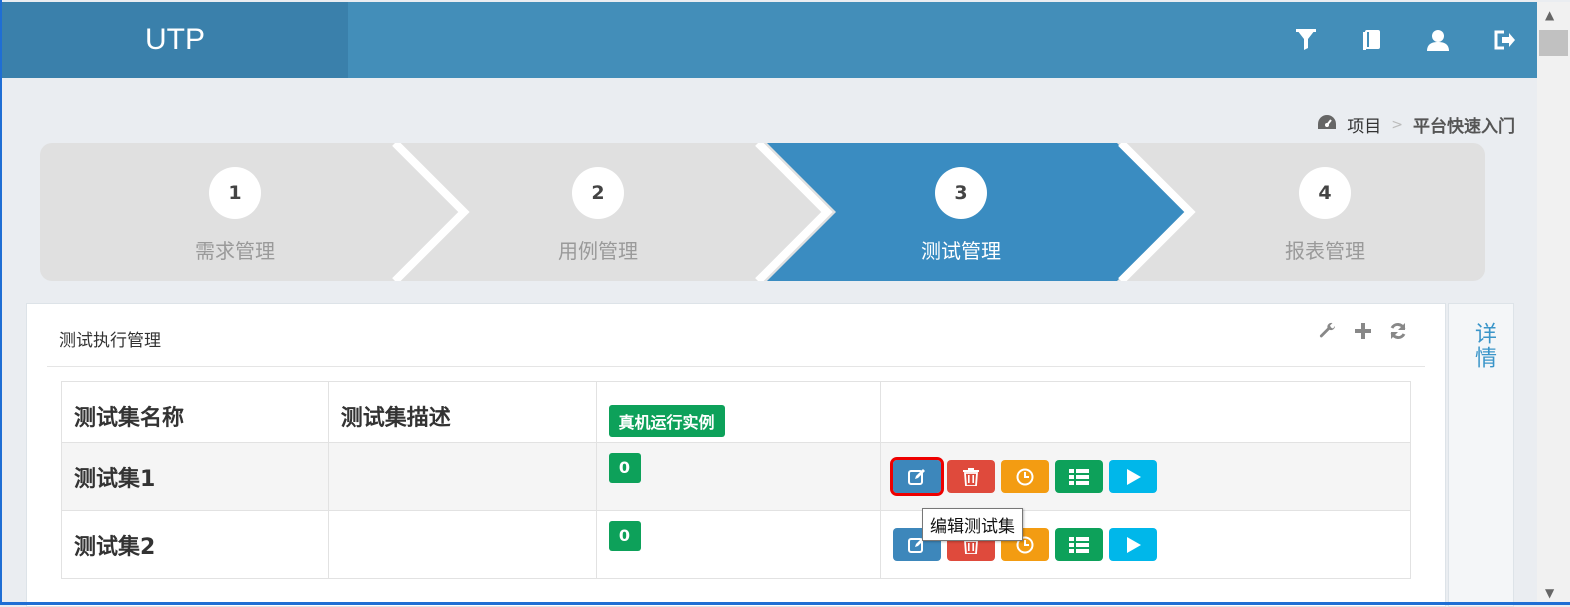 This screenshot has height=607, width=1570. Describe the element at coordinates (1504, 40) in the screenshot. I see `logout-icon` at that location.